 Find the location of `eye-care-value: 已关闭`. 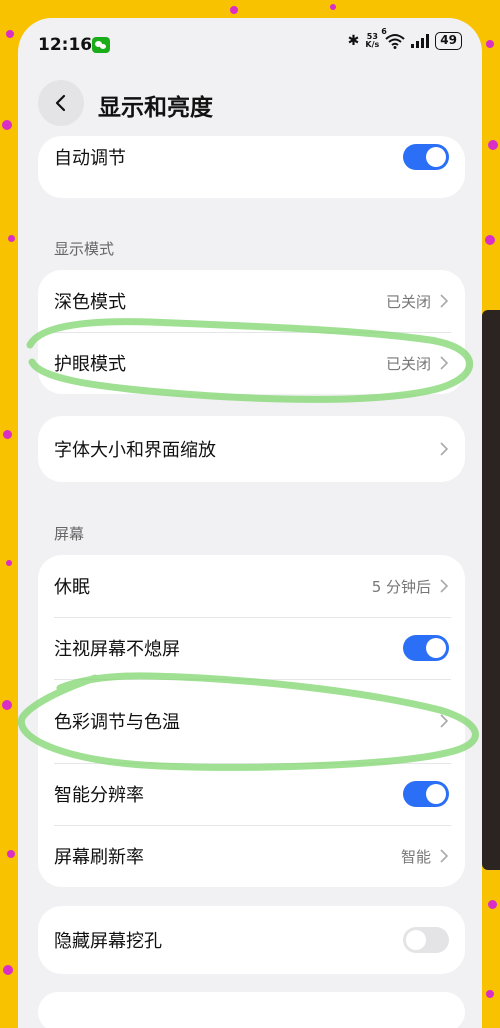

eye-care-value: 已关闭 is located at coordinates (408, 363).